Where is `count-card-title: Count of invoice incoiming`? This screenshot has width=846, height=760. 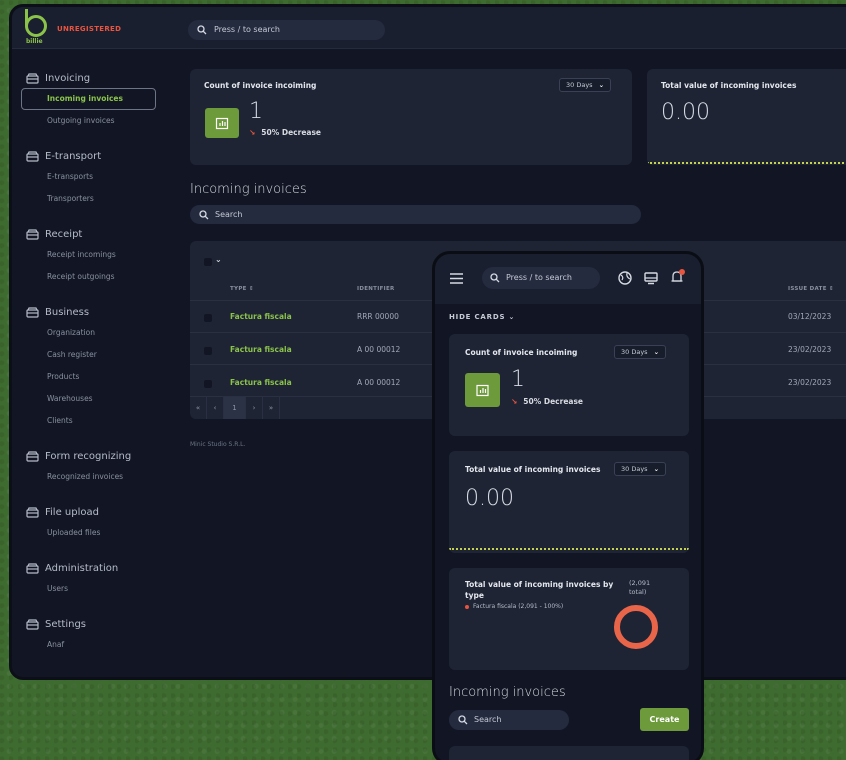
count-card-title: Count of invoice incoiming is located at coordinates (521, 352).